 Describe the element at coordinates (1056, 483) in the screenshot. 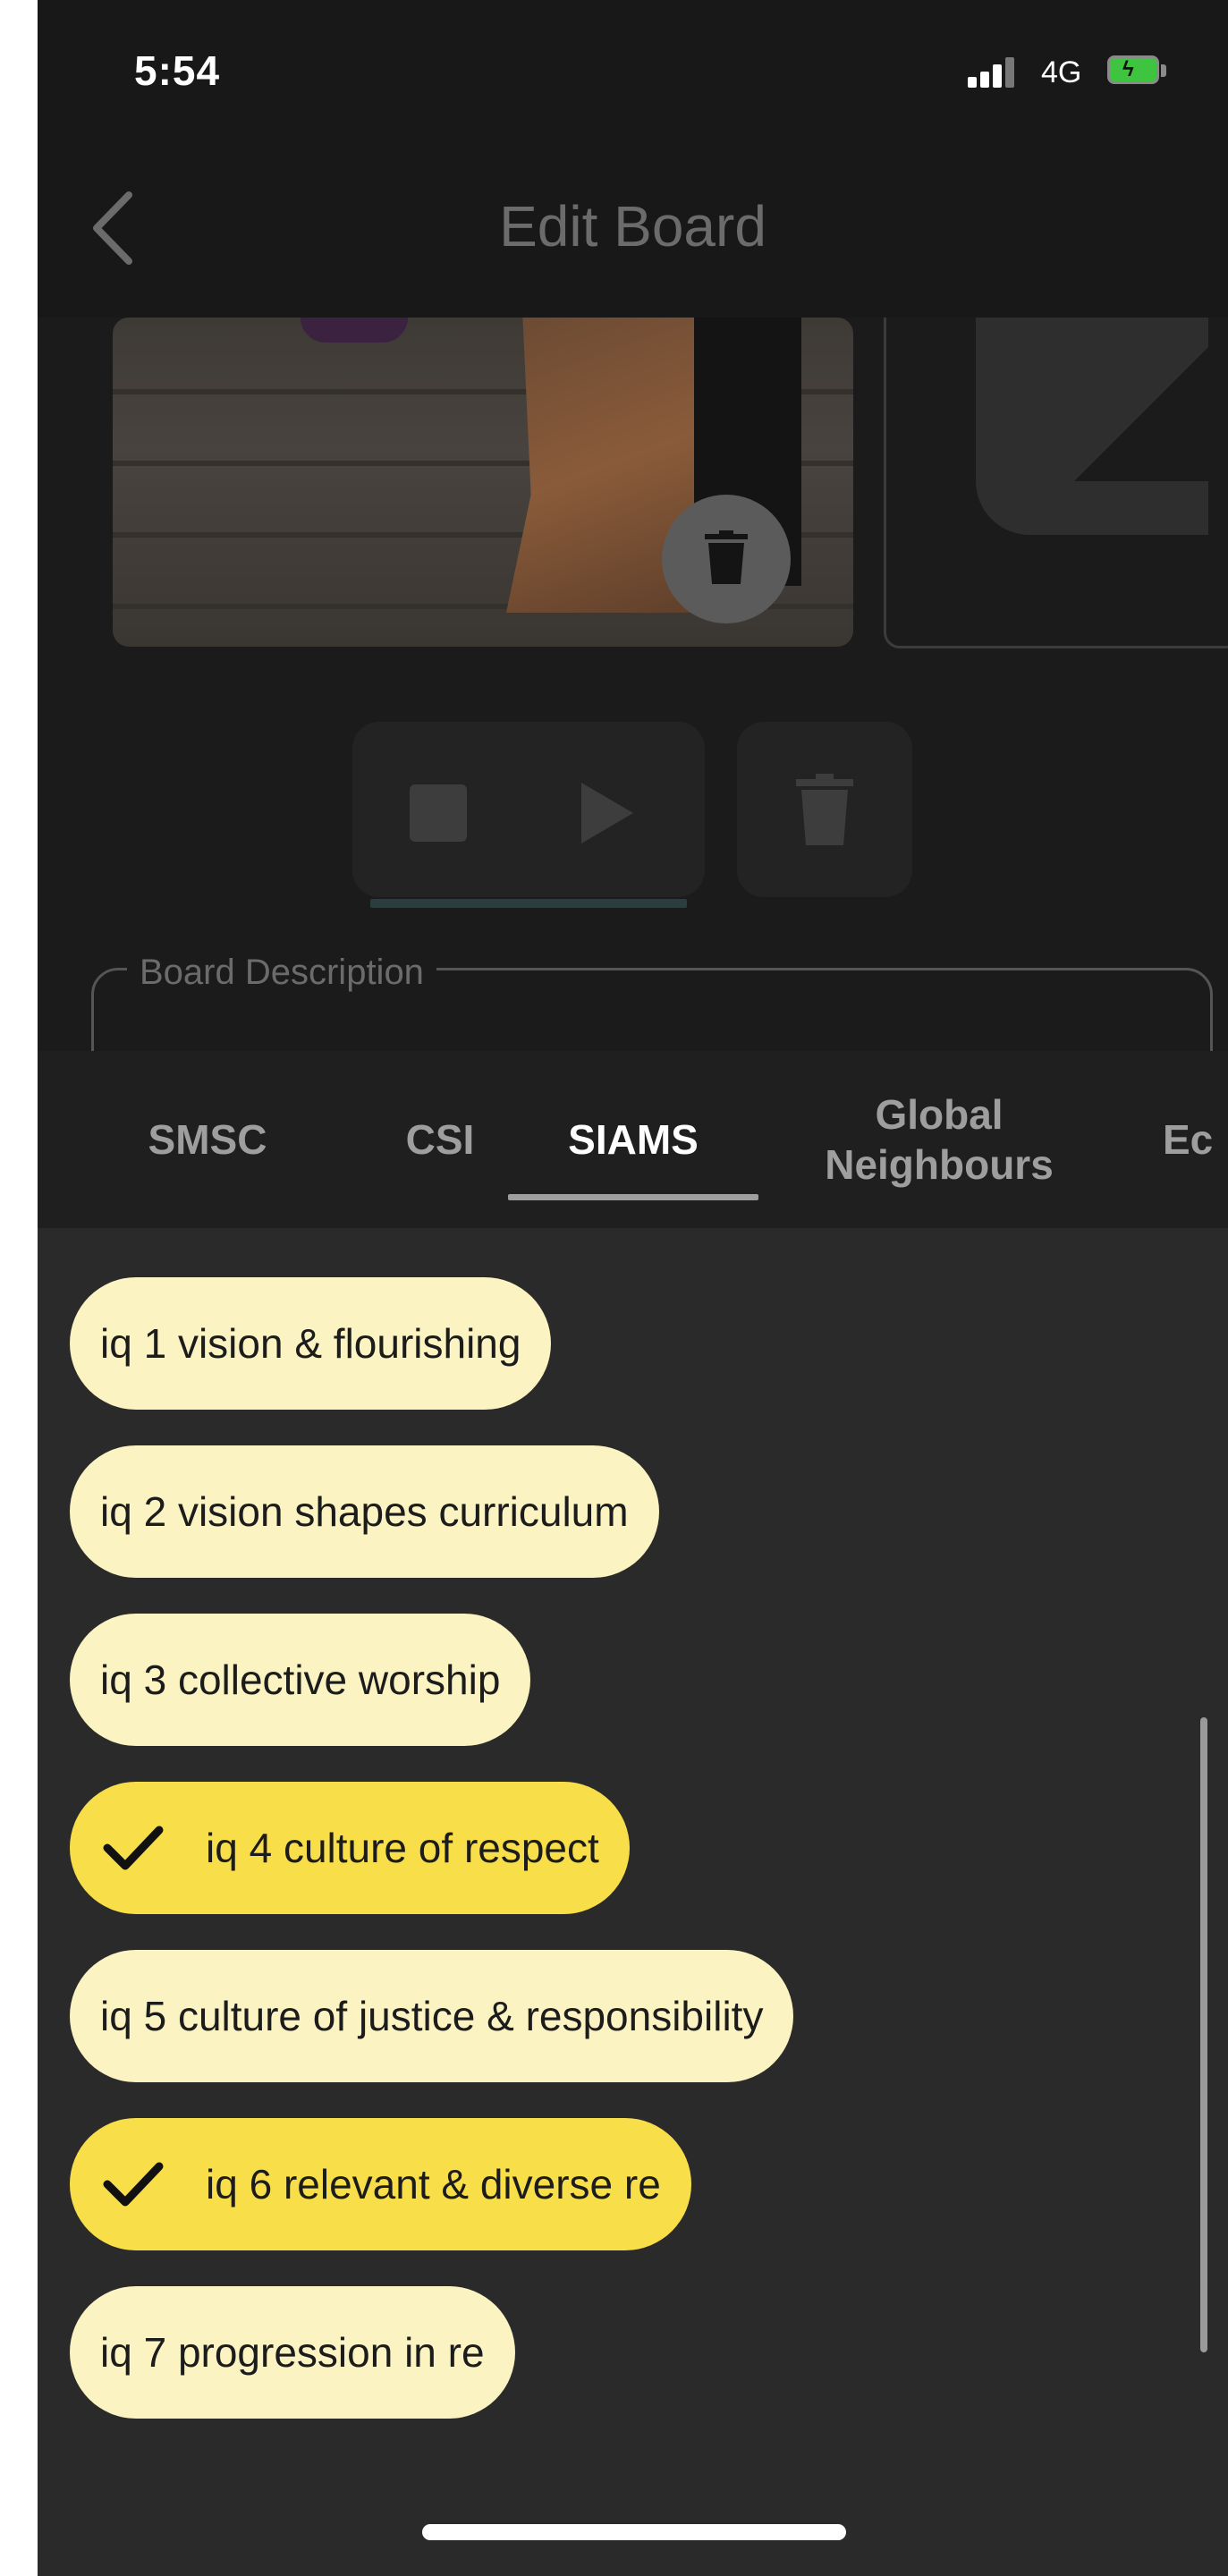

I see `add-image-card` at that location.